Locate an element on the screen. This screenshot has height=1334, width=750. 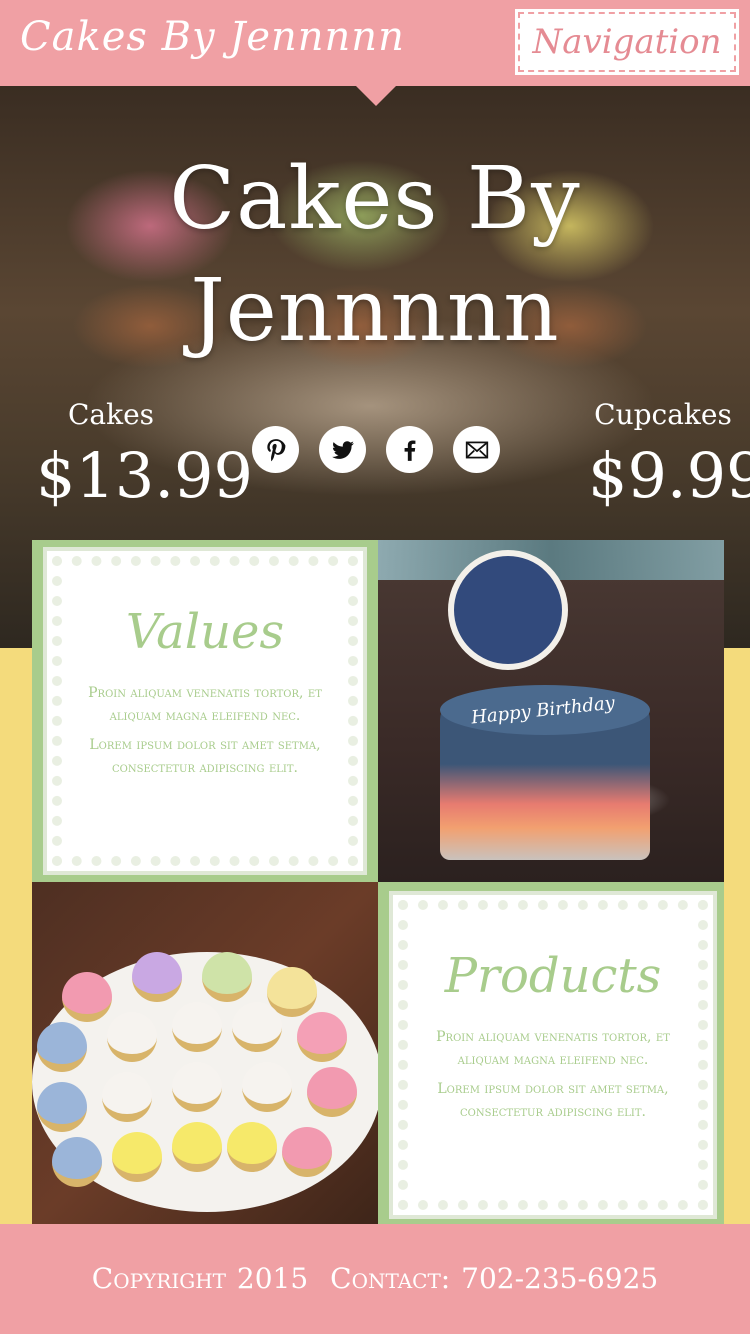
facebook-icon is located at coordinates (409, 449).